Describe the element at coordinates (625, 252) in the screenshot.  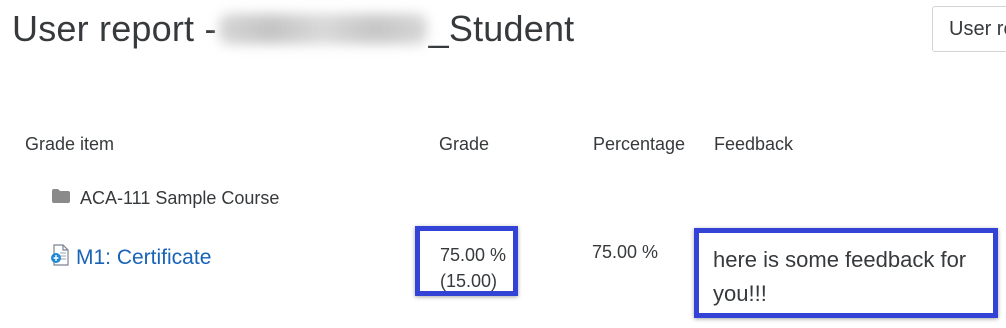
I see `percentage-value: 75.00 %` at that location.